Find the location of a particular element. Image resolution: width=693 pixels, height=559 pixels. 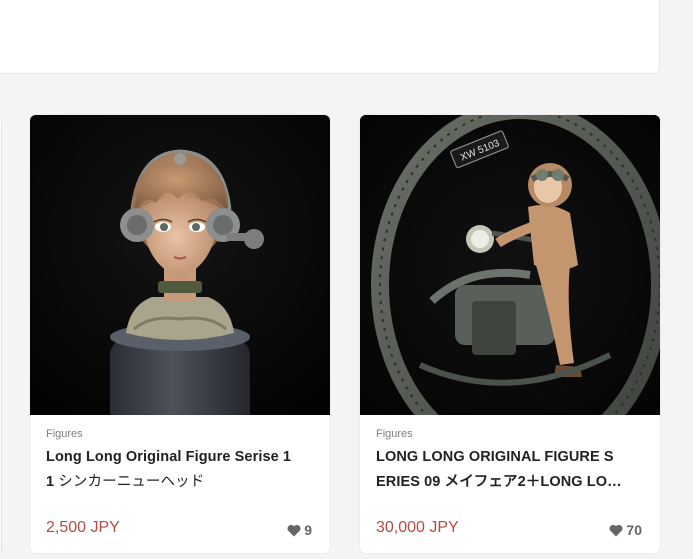

listing-title-line2: 1 シンカーニューヘッド is located at coordinates (182, 482).